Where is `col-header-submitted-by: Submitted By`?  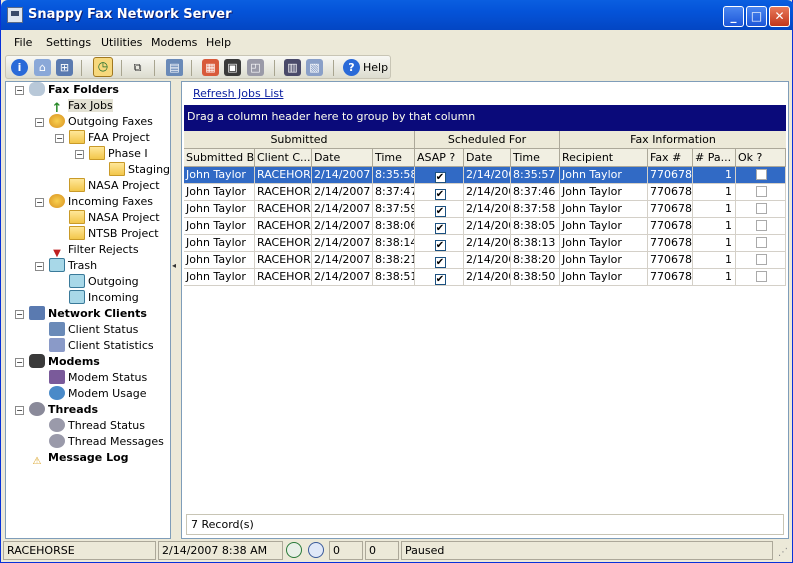
col-header-submitted-by: Submitted By is located at coordinates (219, 158).